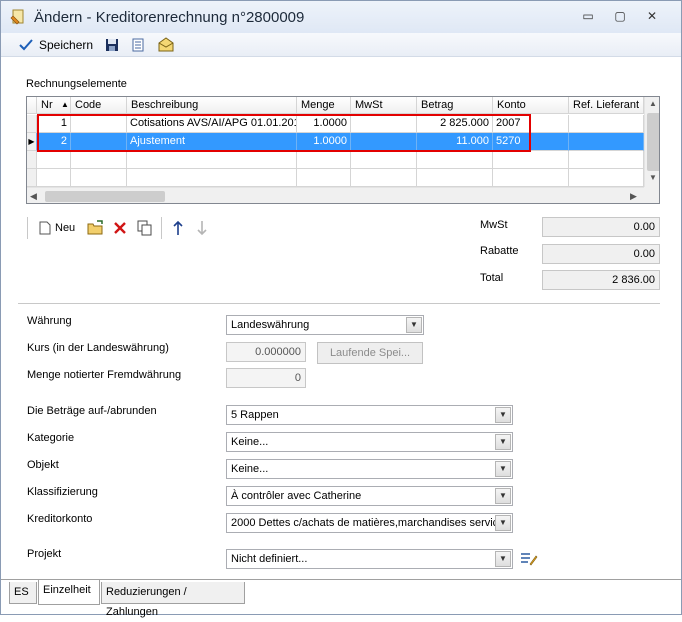 The height and width of the screenshot is (622, 682). What do you see at coordinates (54, 142) in the screenshot?
I see `cell-nr: 2` at bounding box center [54, 142].